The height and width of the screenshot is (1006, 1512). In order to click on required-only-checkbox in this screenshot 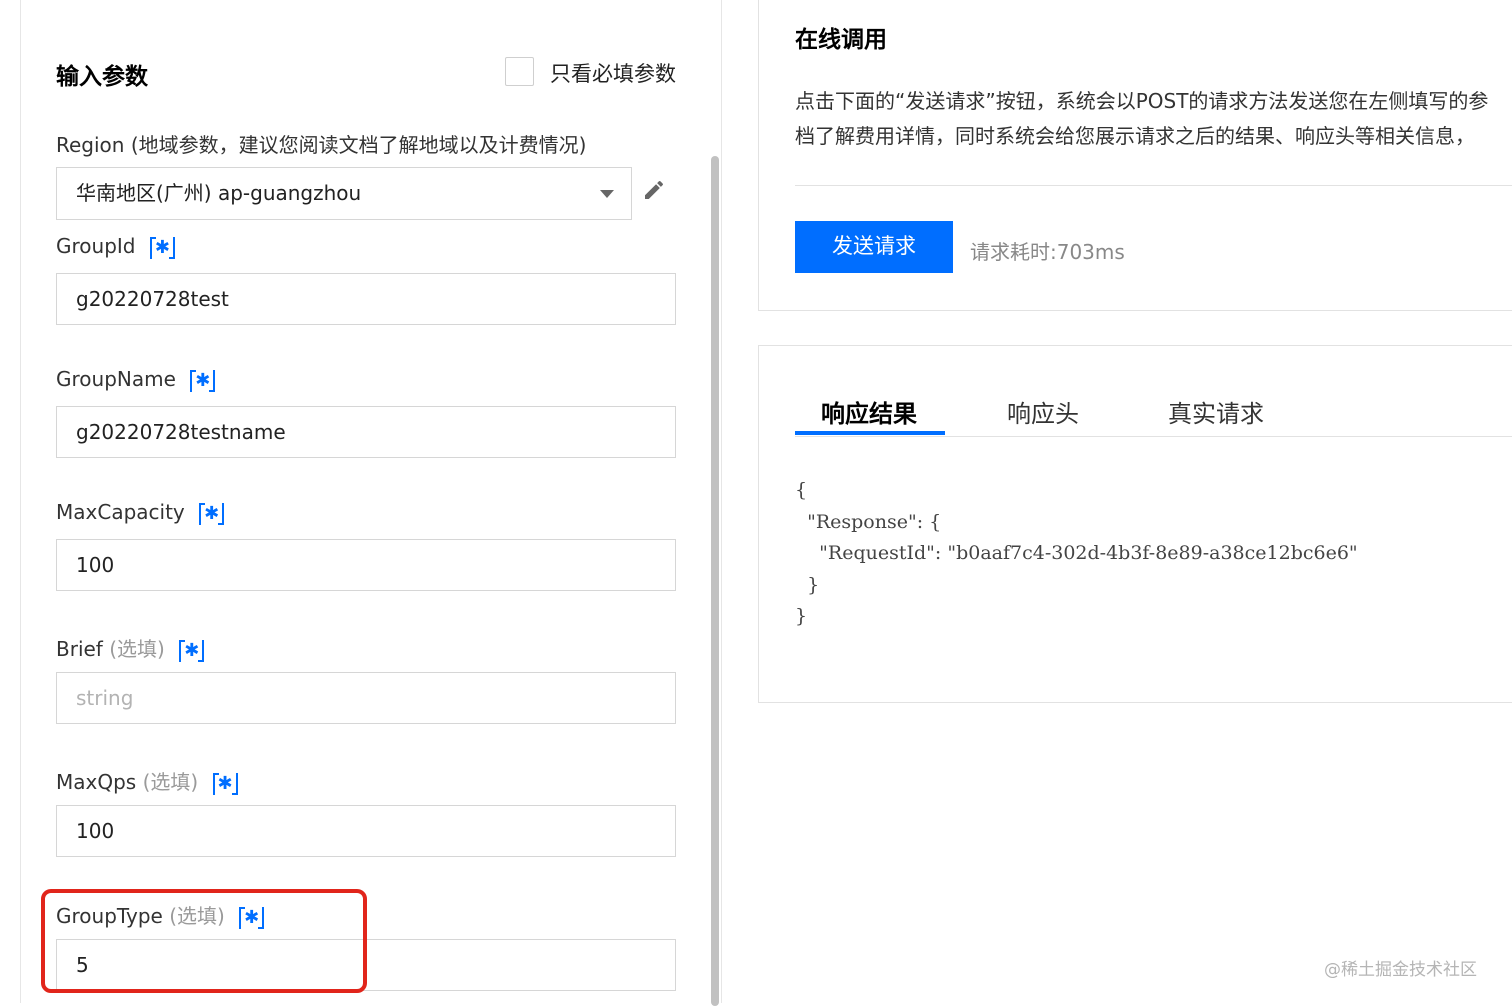, I will do `click(519, 71)`.